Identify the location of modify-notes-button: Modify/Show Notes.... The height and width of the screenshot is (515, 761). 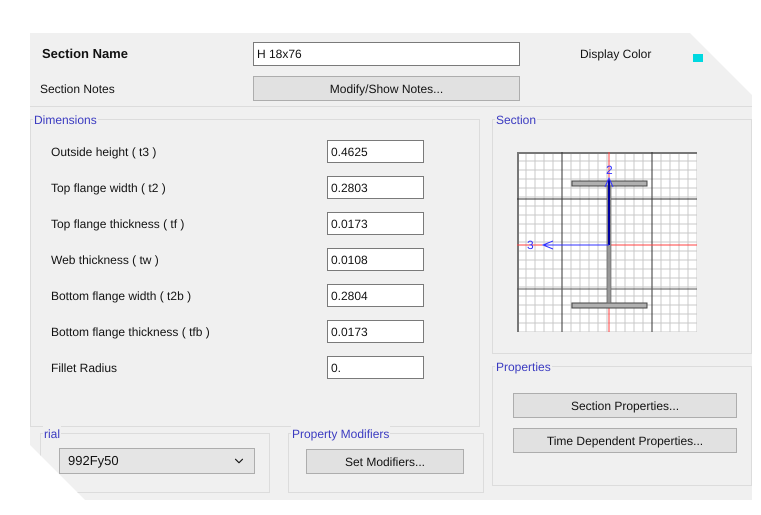
(386, 88).